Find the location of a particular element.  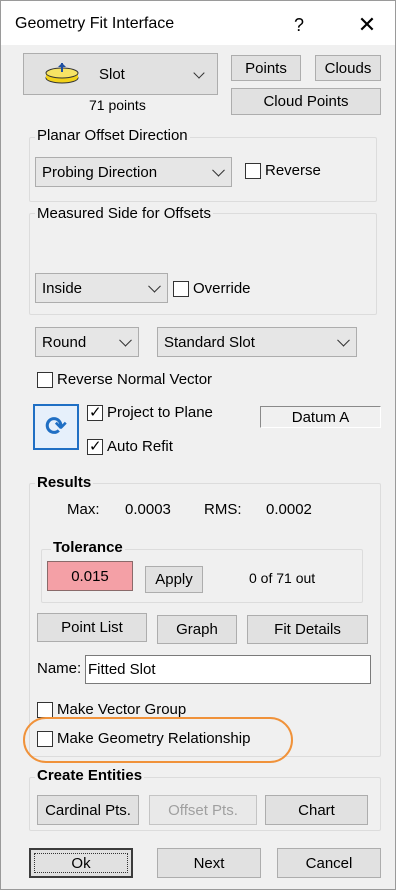

title-bar: Geometry Fit Interface ? ✕ is located at coordinates (198, 23).